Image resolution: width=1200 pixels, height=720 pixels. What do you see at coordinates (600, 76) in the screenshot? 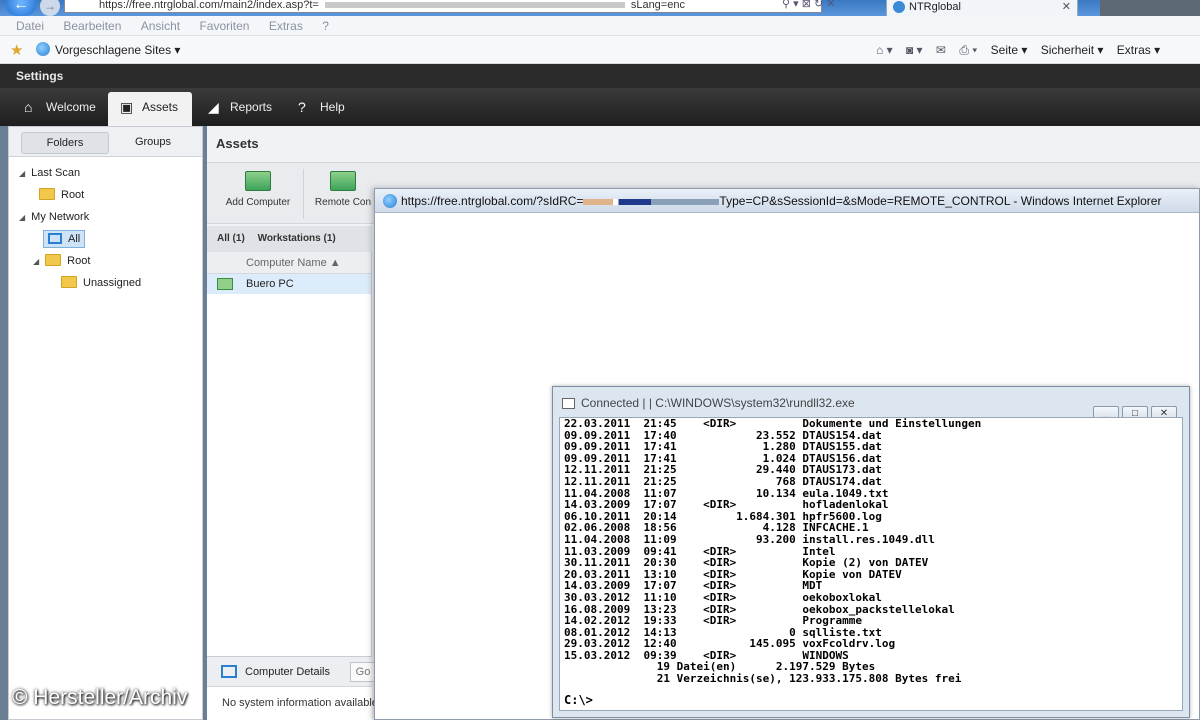
I see `settings-bar: Settings` at bounding box center [600, 76].